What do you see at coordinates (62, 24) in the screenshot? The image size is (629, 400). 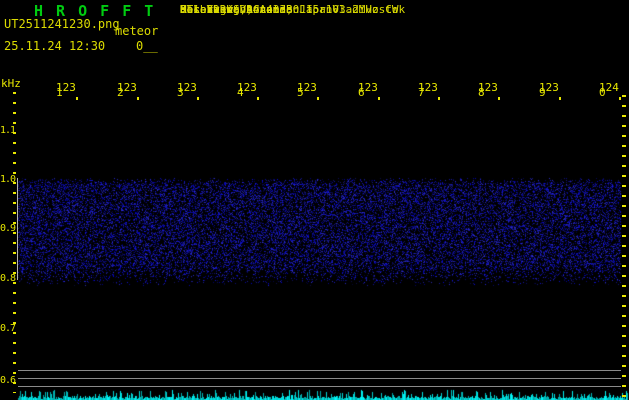 I see `output-filename: UT2511241230.png` at bounding box center [62, 24].